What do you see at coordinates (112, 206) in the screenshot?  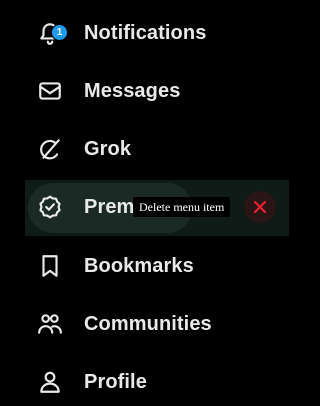 I see `sidebar-item-label: Premi` at bounding box center [112, 206].